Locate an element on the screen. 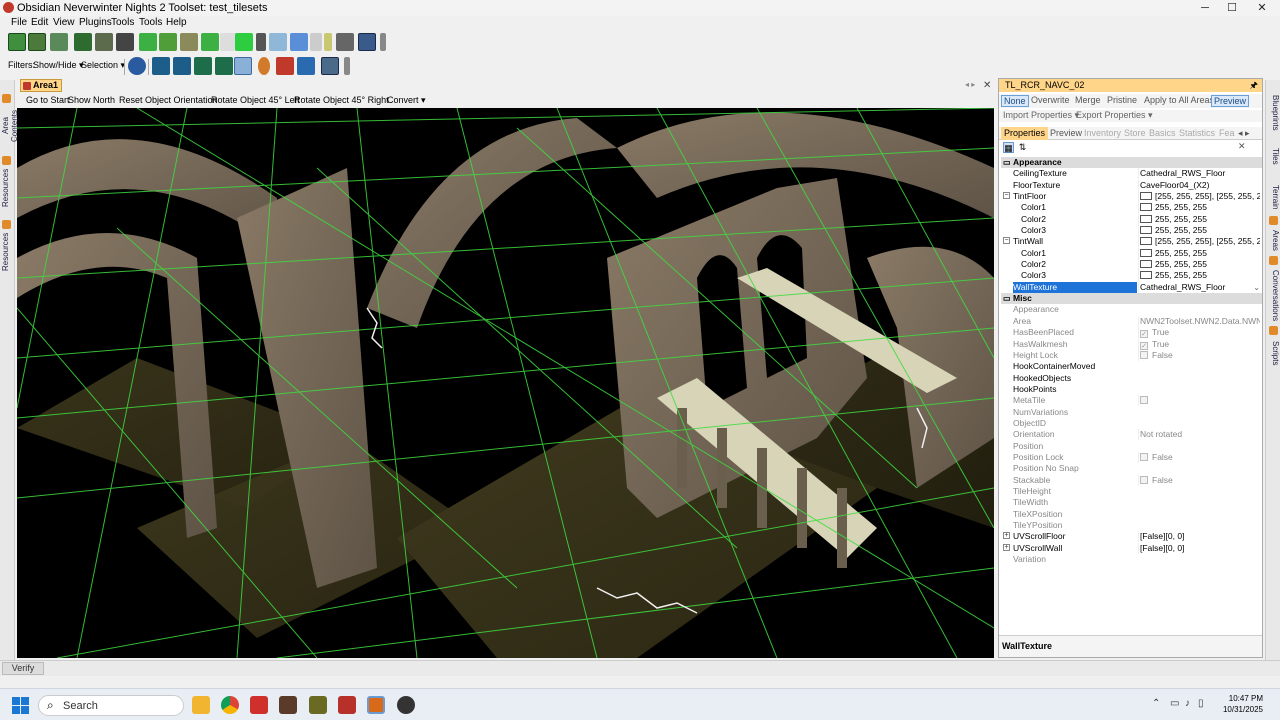 The height and width of the screenshot is (720, 1280). tree-icon is located at coordinates (125, 42).